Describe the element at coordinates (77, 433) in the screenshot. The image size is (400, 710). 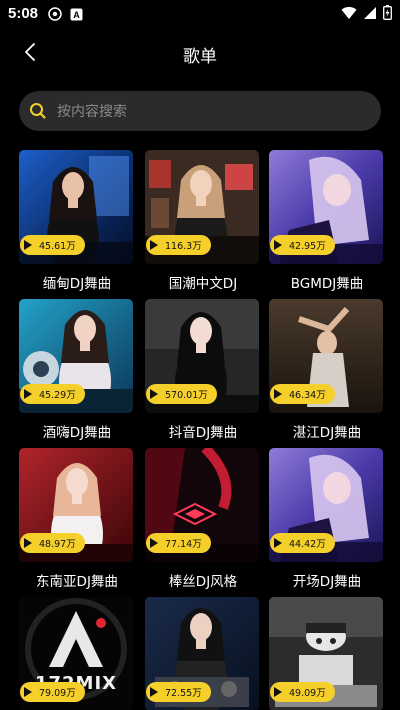
I see `playlist-title: 酒嗨DJ舞曲` at that location.